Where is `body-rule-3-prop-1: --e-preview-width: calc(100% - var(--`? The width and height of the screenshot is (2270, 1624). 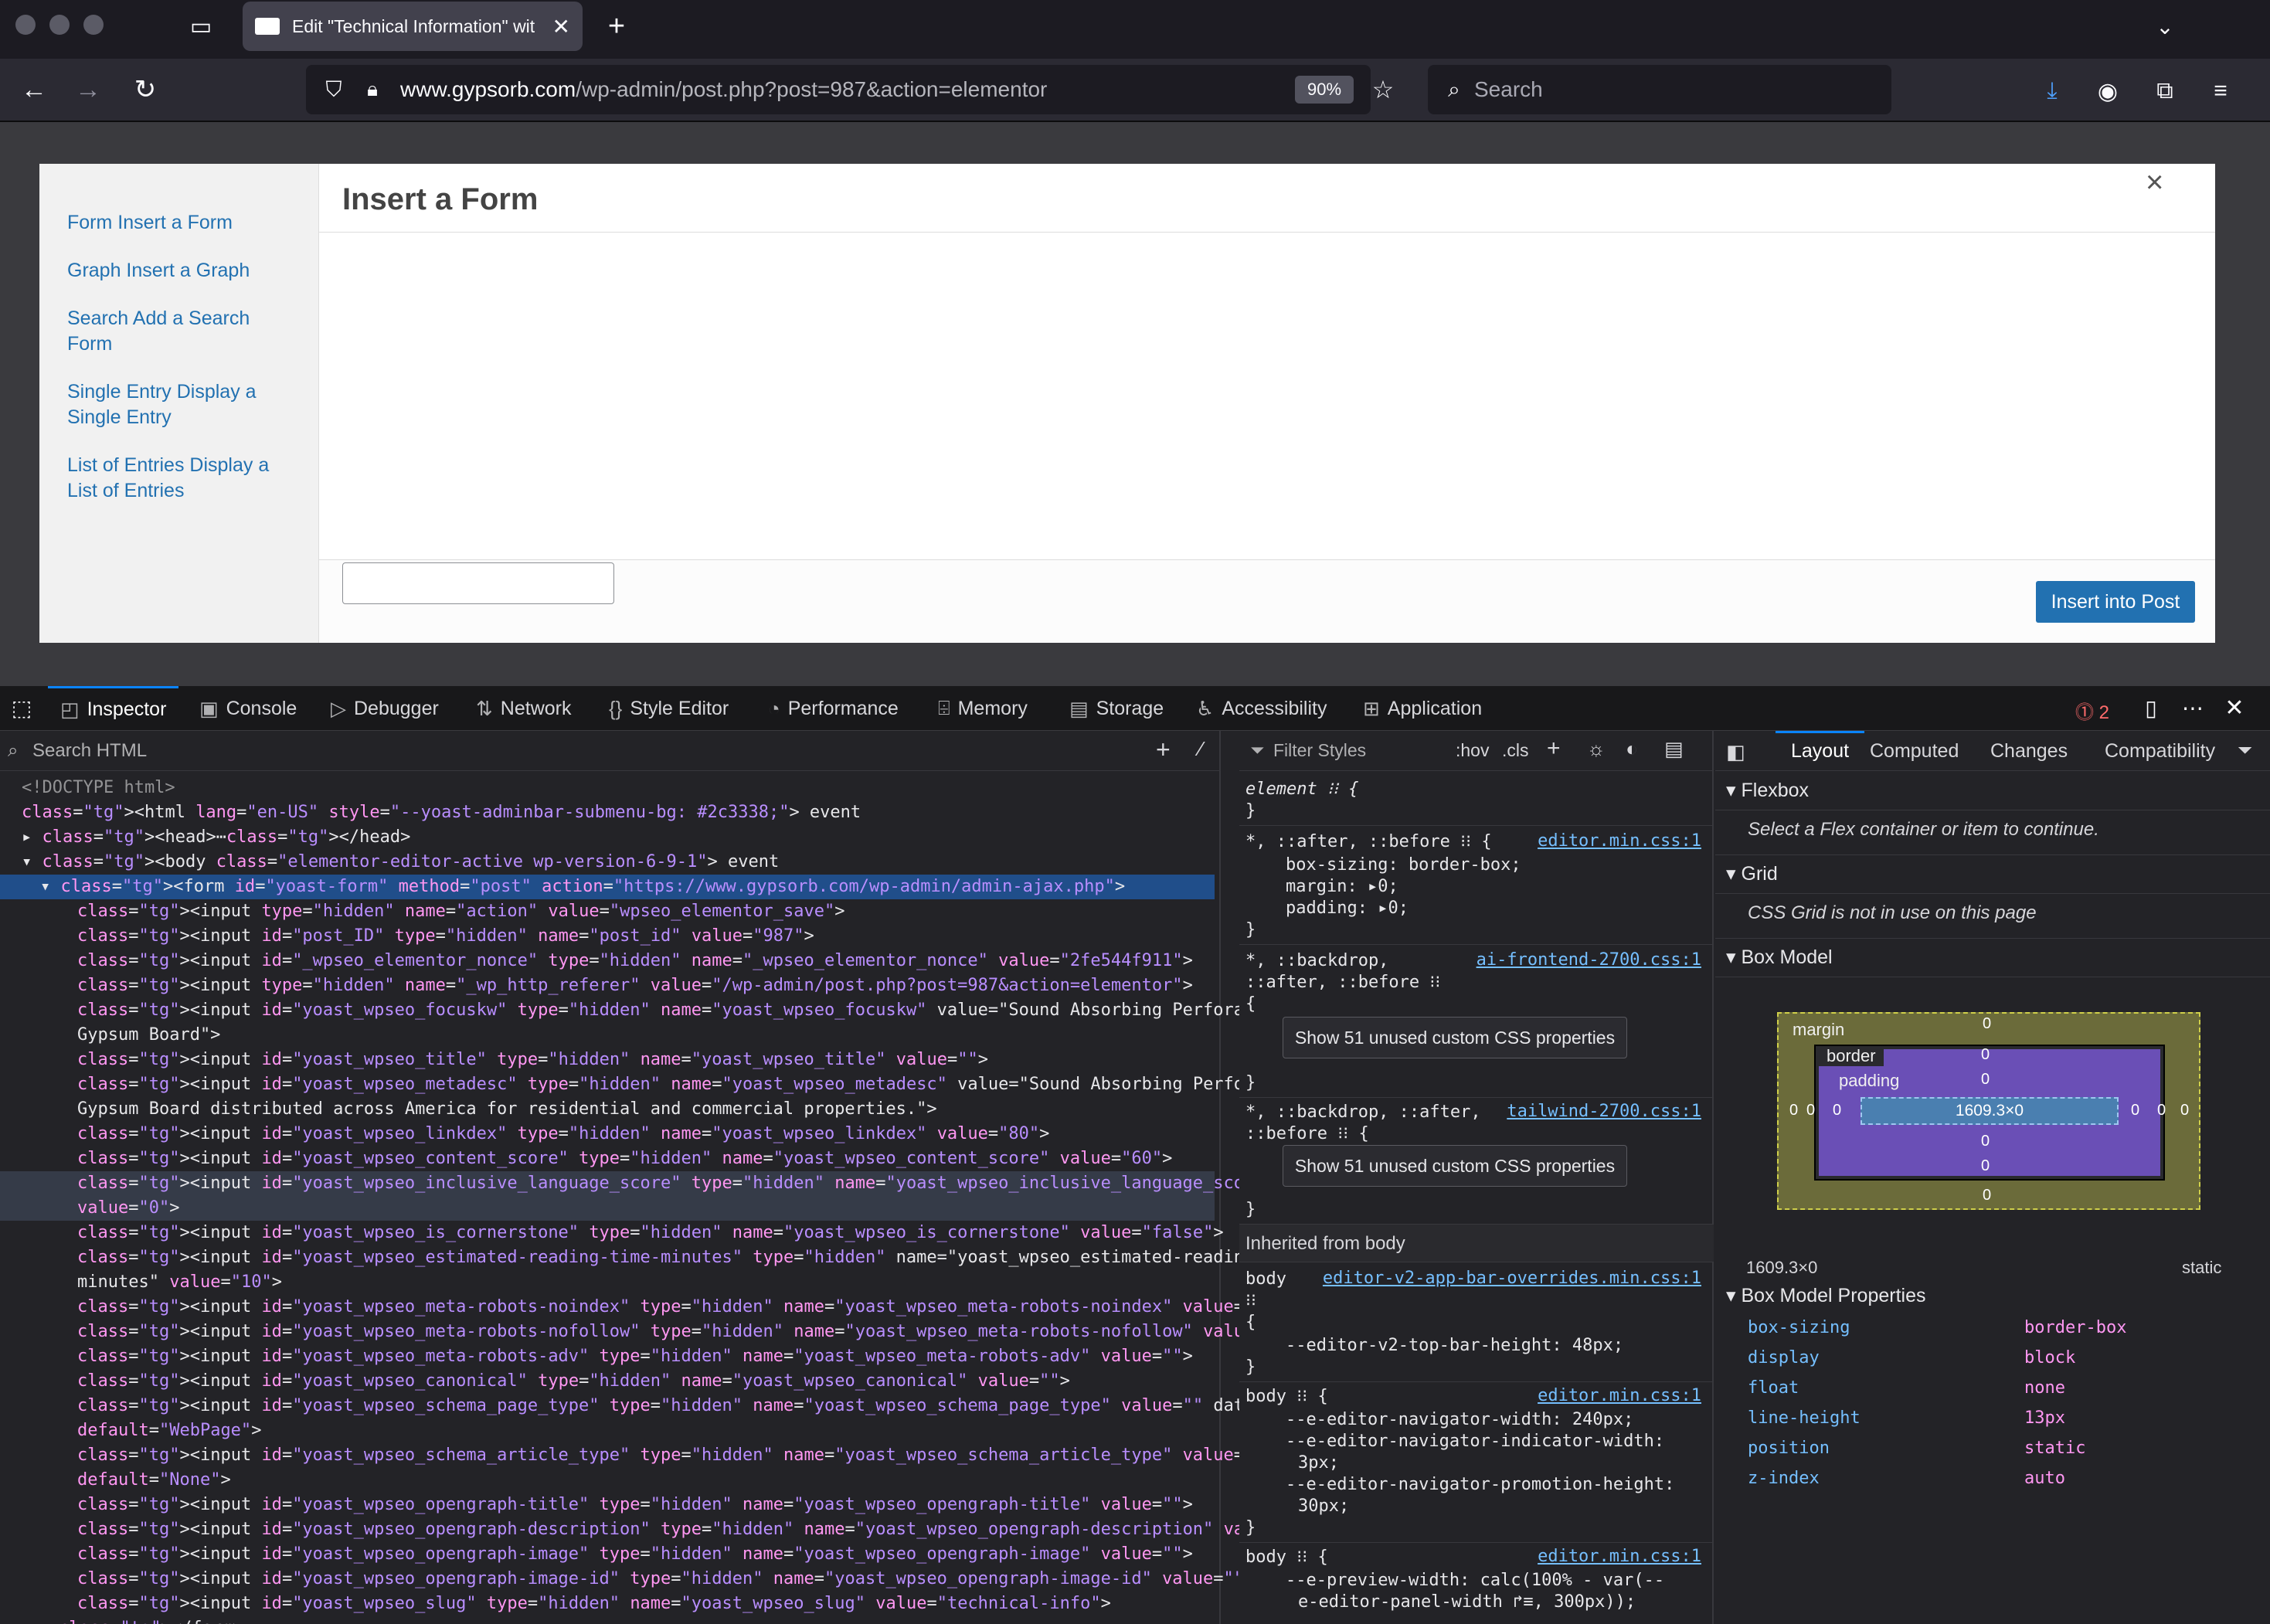
body-rule-3-prop-1: --e-preview-width: calc(100% - var(-- is located at coordinates (1510, 1581).